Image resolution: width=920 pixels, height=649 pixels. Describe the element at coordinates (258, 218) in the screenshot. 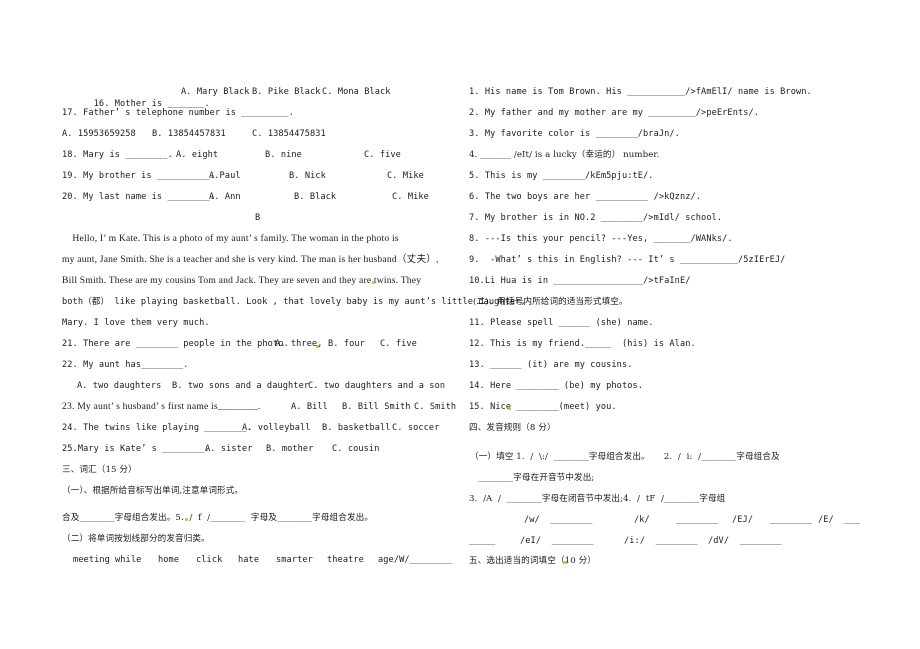

I see `section-b-label: B` at that location.